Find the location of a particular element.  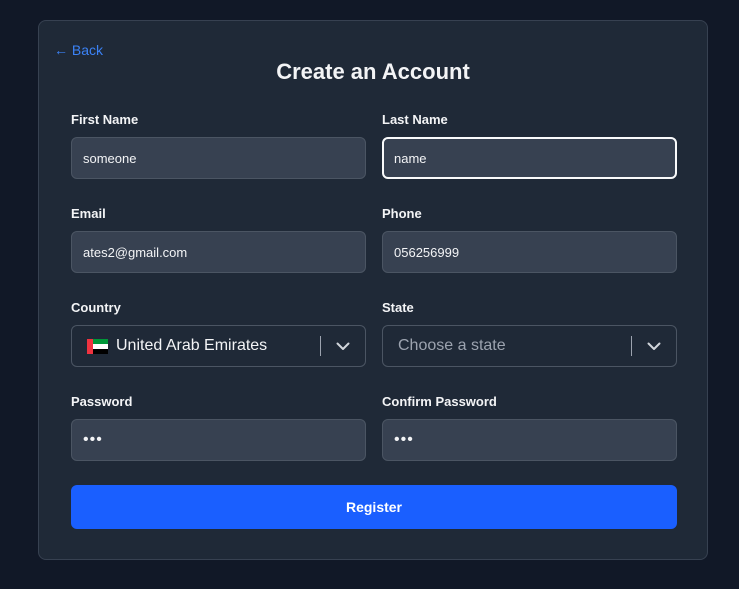

first-name-input is located at coordinates (218, 158).